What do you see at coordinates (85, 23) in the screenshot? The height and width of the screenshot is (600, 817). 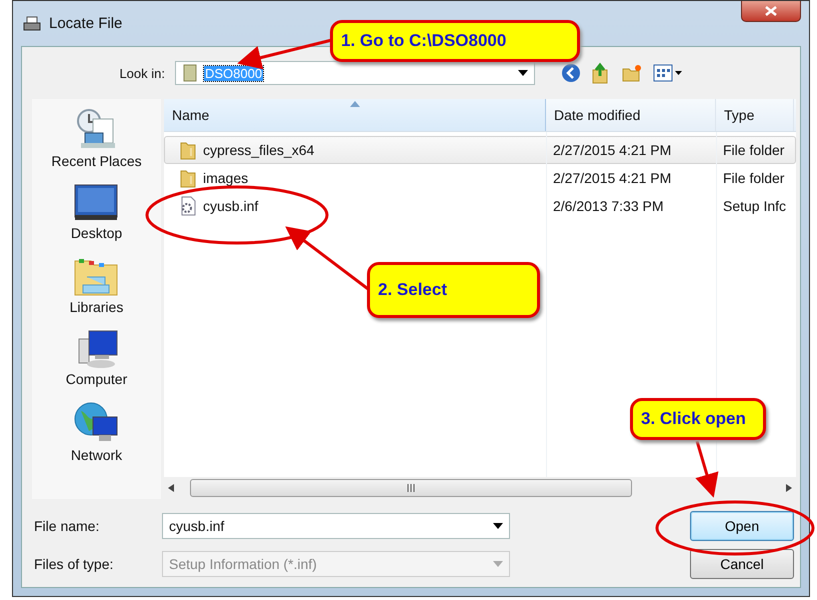 I see `window-title: Locate File` at bounding box center [85, 23].